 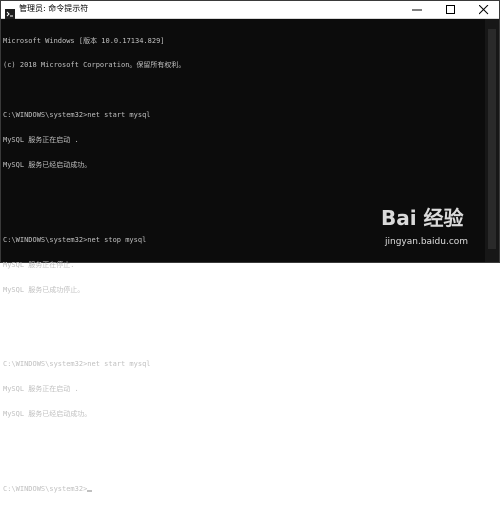 I want to click on close-button, so click(x=484, y=9).